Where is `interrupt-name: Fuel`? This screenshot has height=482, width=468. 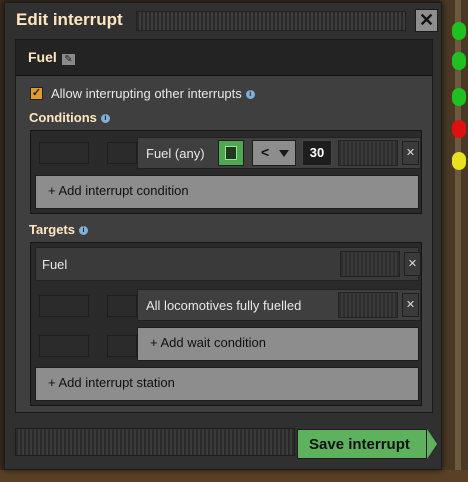
interrupt-name: Fuel is located at coordinates (42, 57).